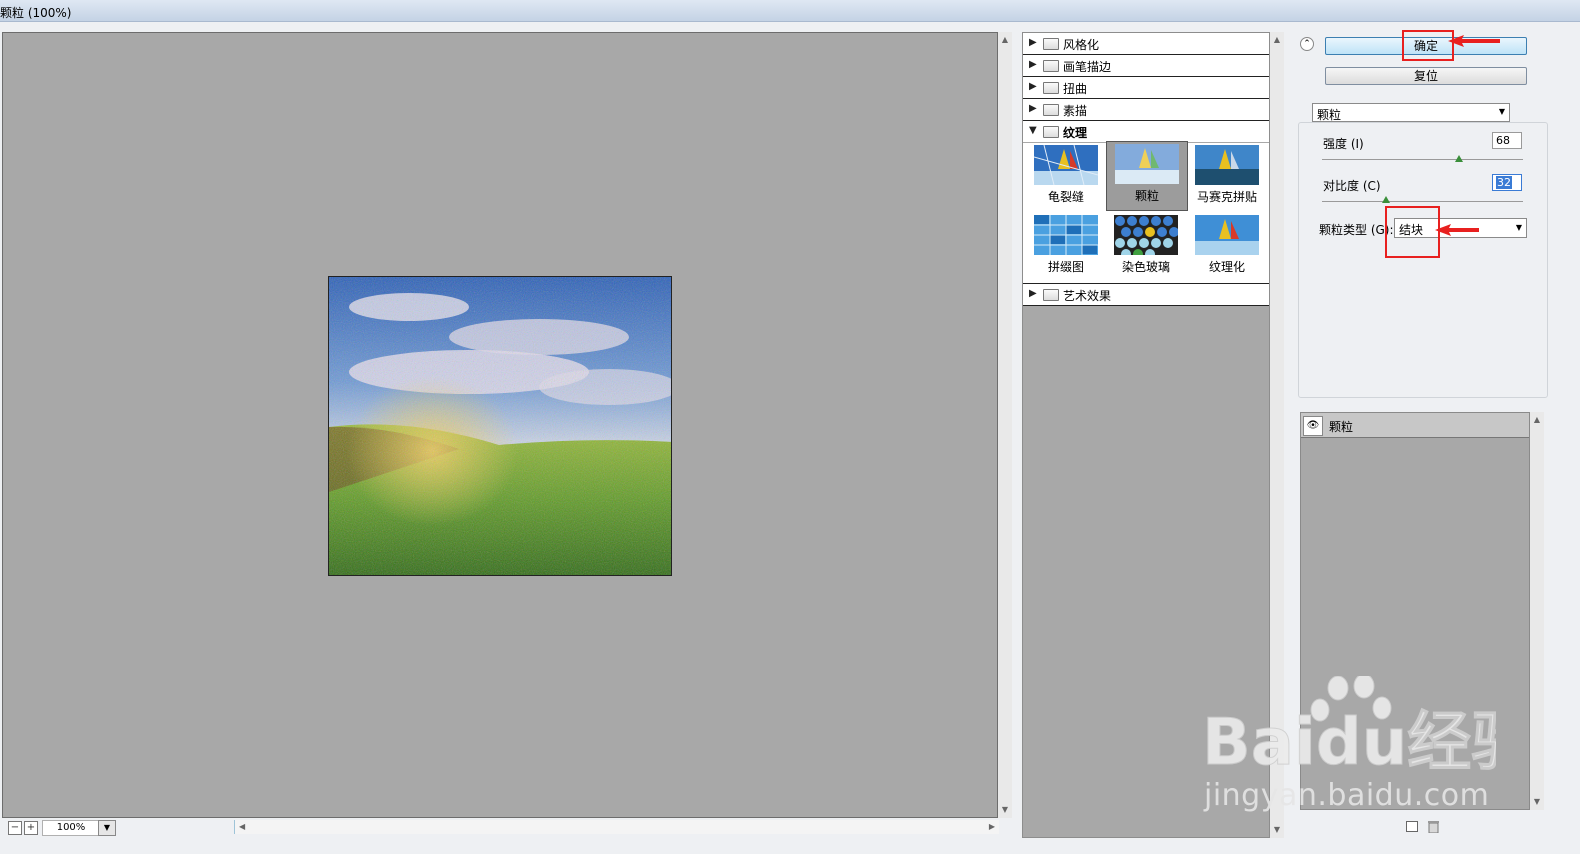  What do you see at coordinates (1146, 294) in the screenshot?
I see `category-artistic: ▶ 艺术效果` at bounding box center [1146, 294].